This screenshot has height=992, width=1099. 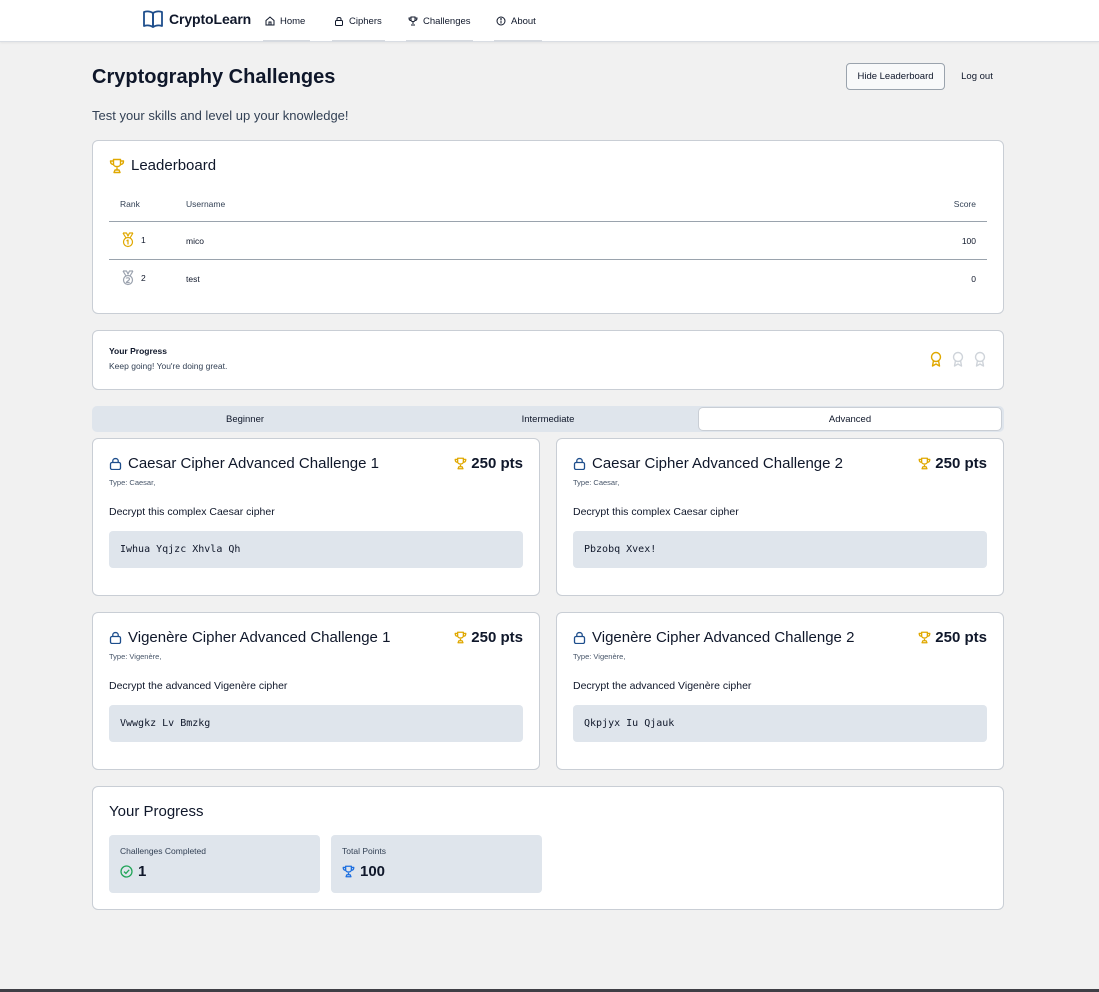 What do you see at coordinates (316, 723) in the screenshot?
I see `ciphertext-box: Vwwgkz Lv Bmzkg` at bounding box center [316, 723].